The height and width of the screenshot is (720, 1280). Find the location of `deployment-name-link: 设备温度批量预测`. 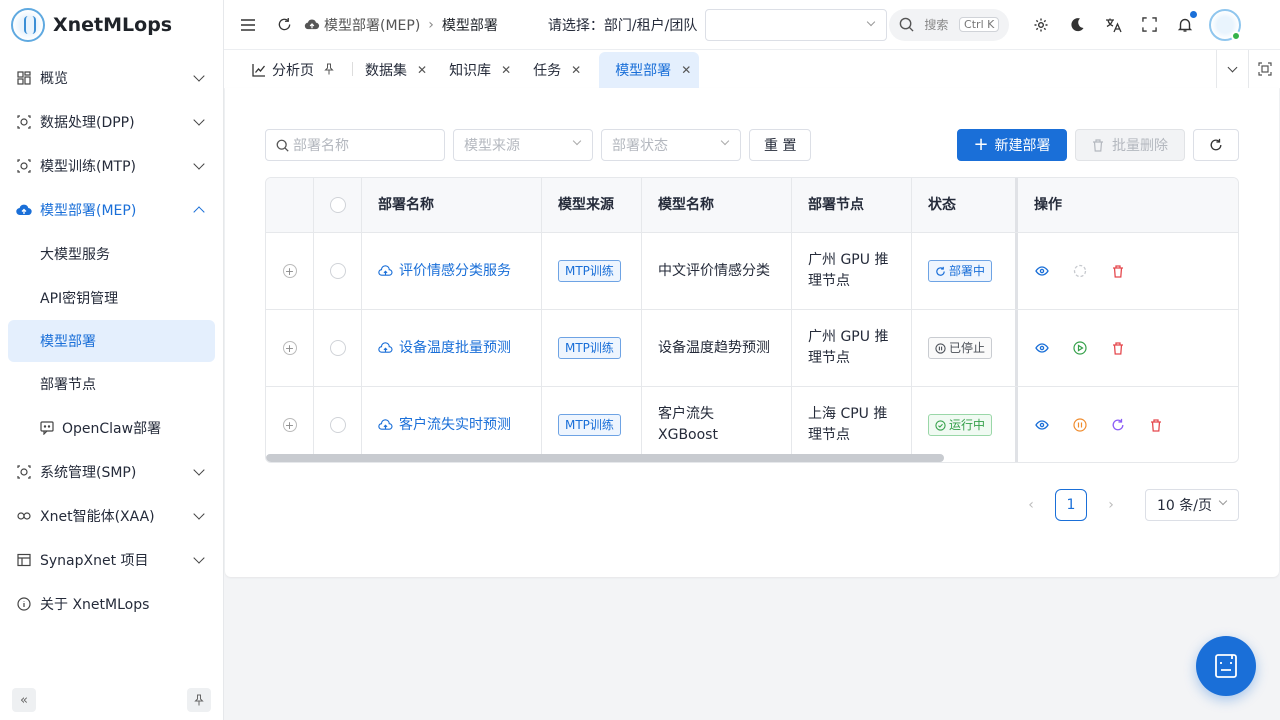

deployment-name-link: 设备温度批量预测 is located at coordinates (444, 348).